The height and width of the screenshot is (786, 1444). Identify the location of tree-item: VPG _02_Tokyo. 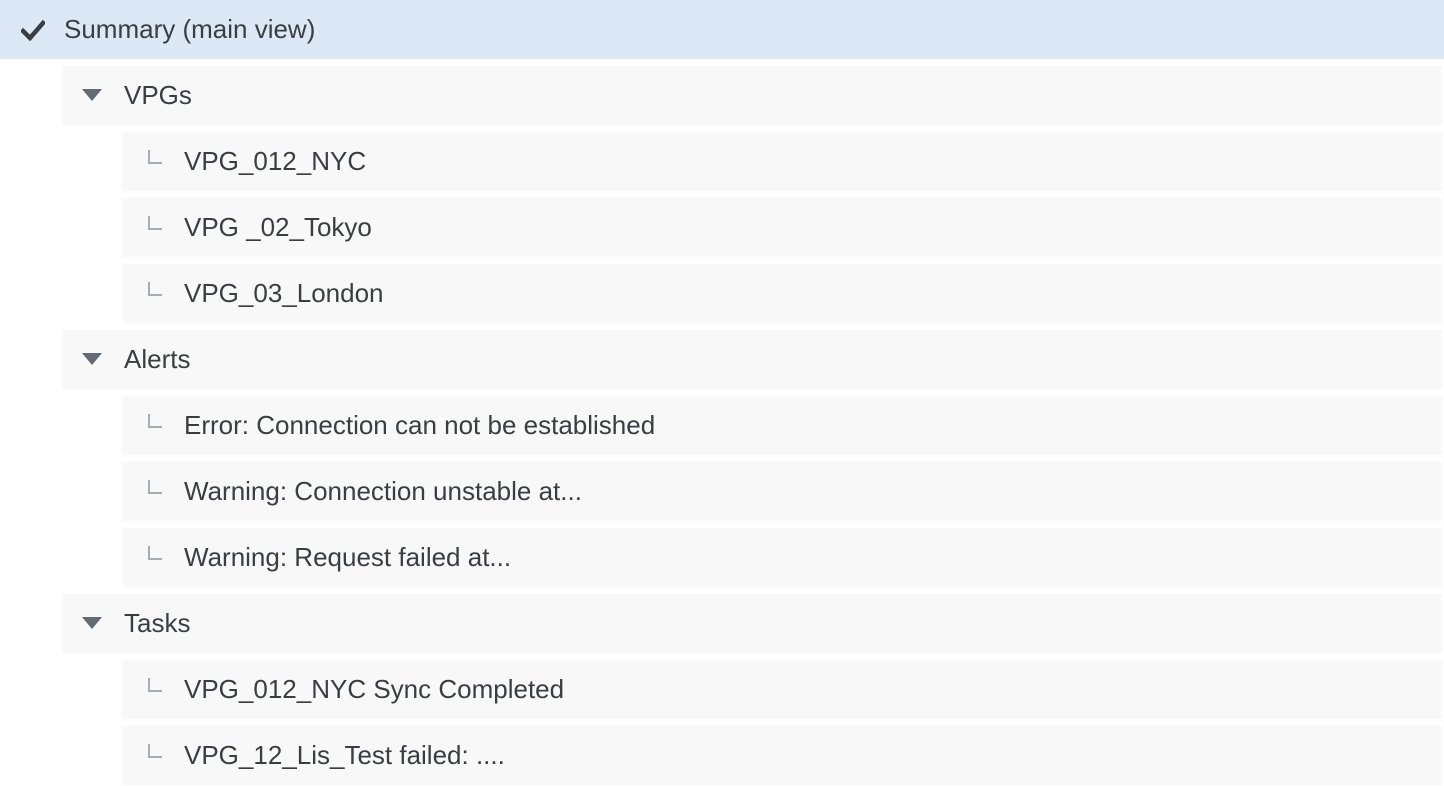
(782, 227).